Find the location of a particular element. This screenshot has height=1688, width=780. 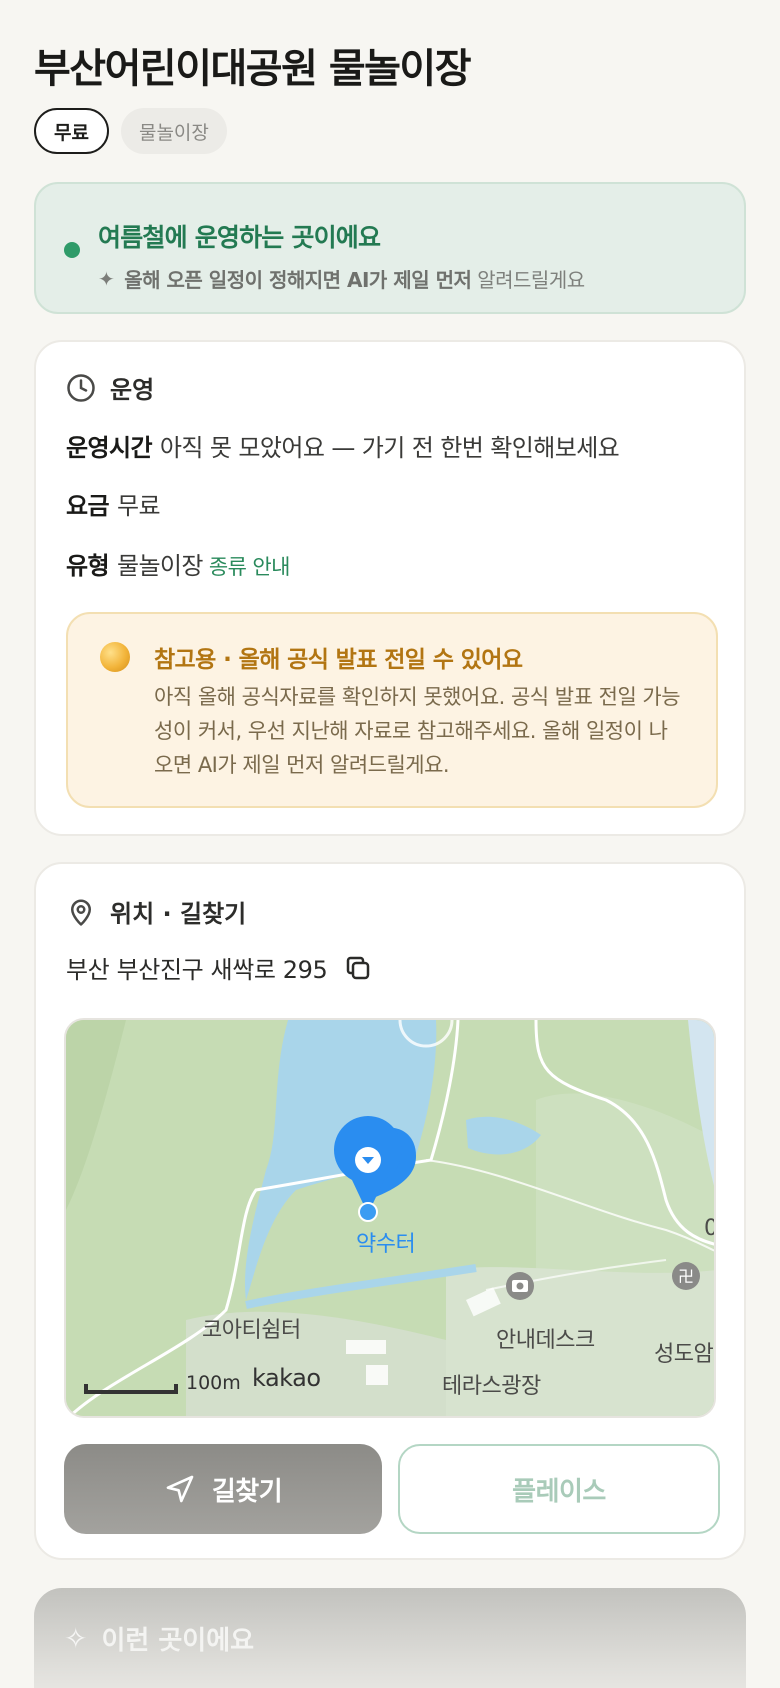

map-provider-logo: kakao is located at coordinates (286, 1378).